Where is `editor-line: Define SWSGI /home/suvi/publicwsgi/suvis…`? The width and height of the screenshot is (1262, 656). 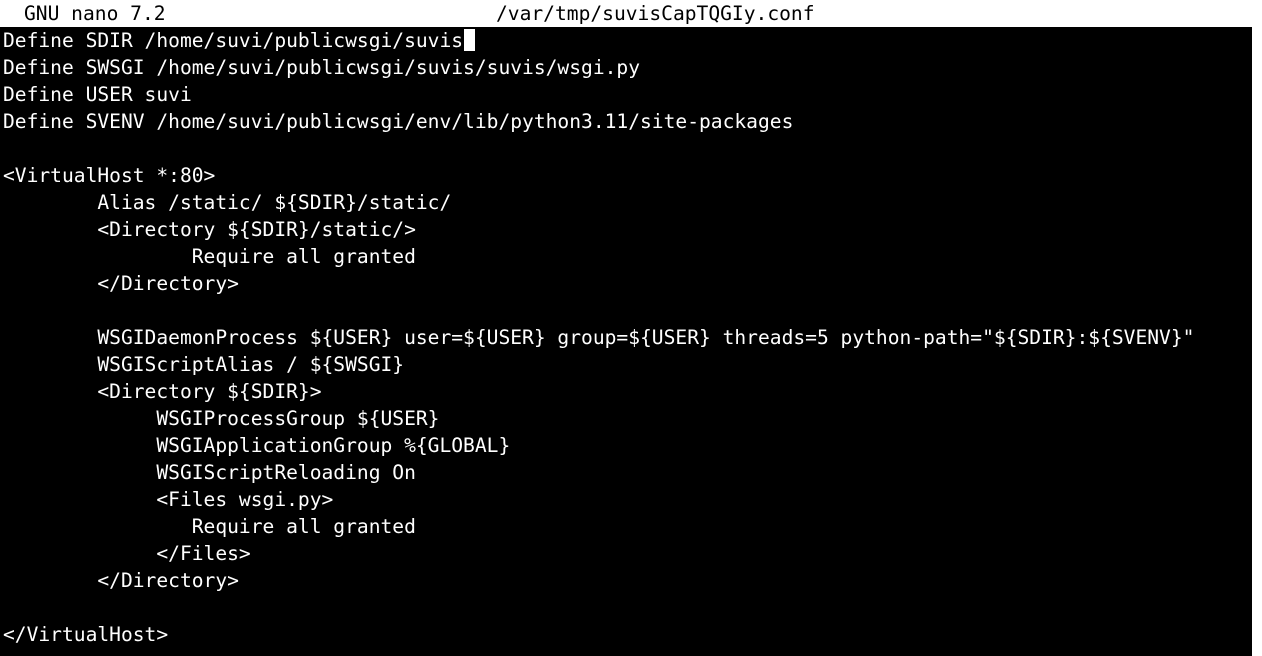 editor-line: Define SWSGI /home/suvi/publicwsgi/suvis… is located at coordinates (627, 67).